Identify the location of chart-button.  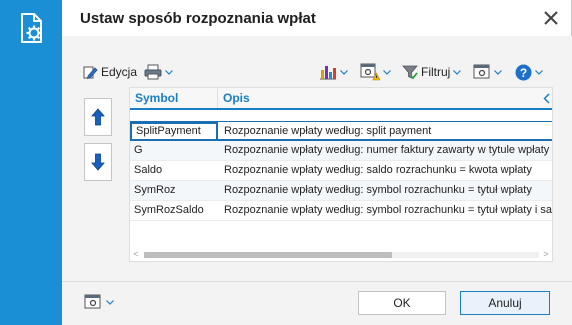
(333, 72).